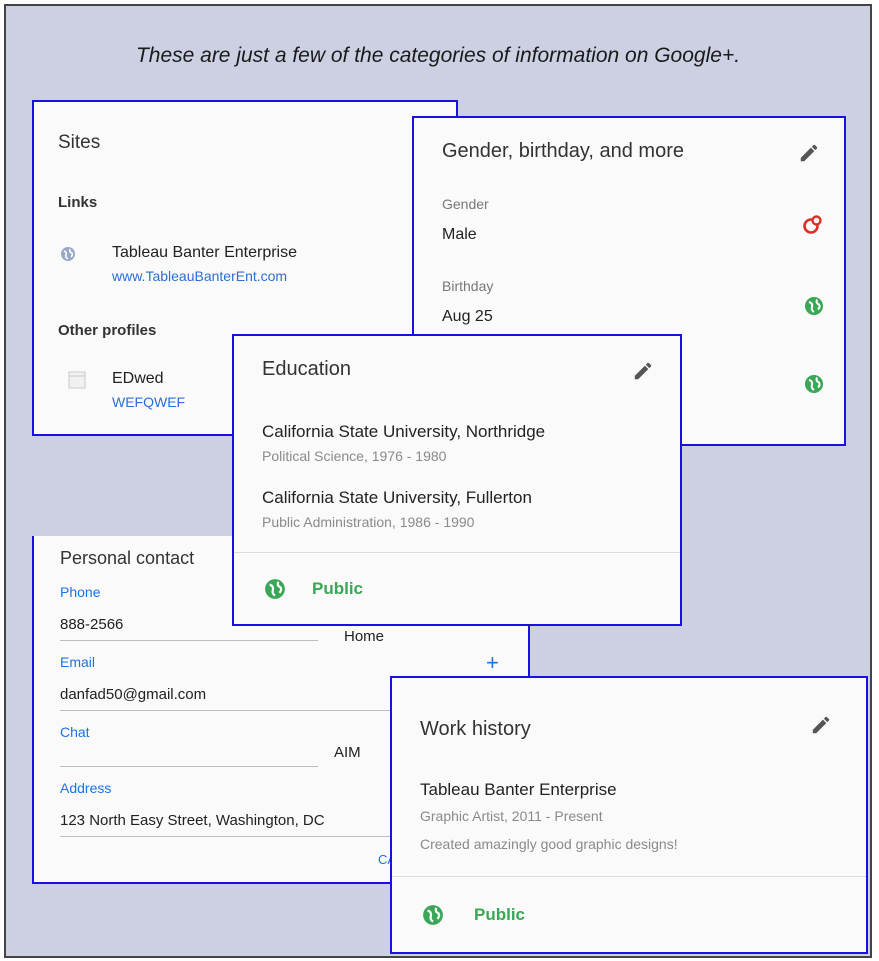  Describe the element at coordinates (549, 844) in the screenshot. I see `work-description: Created amazingly good graphic designs!` at that location.